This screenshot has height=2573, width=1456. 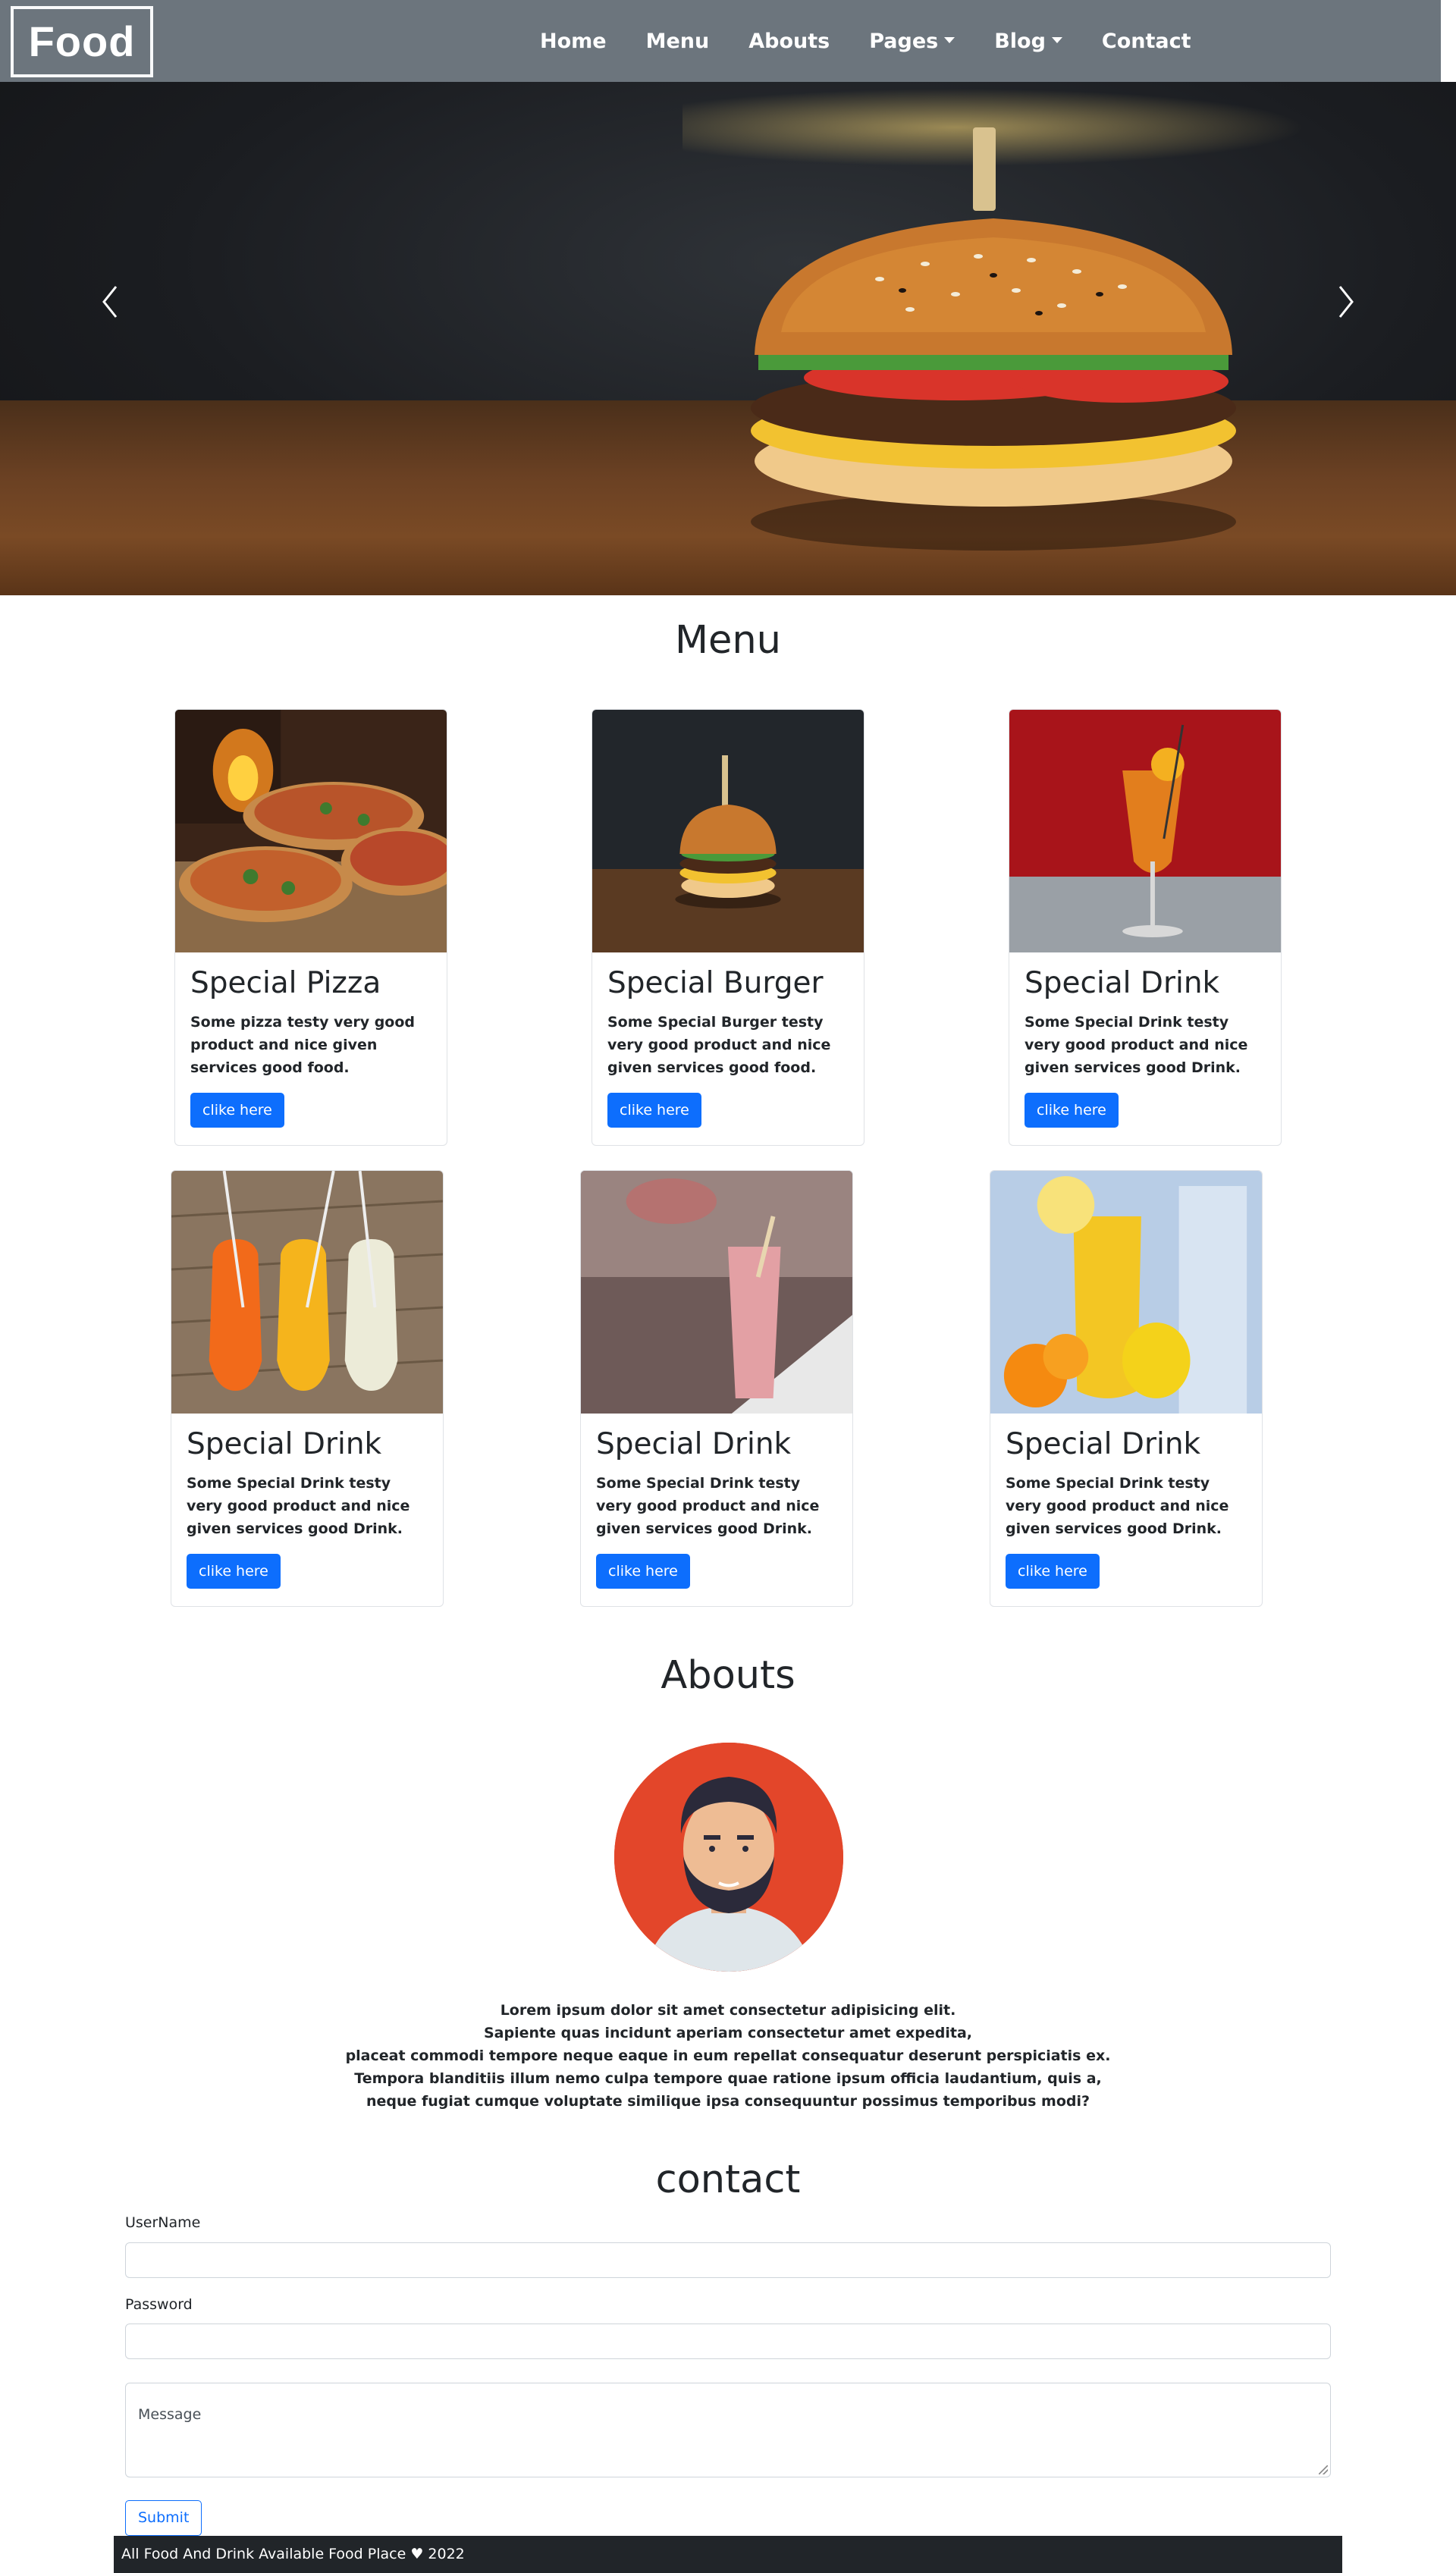 I want to click on nav-contact: Contact, so click(x=1146, y=41).